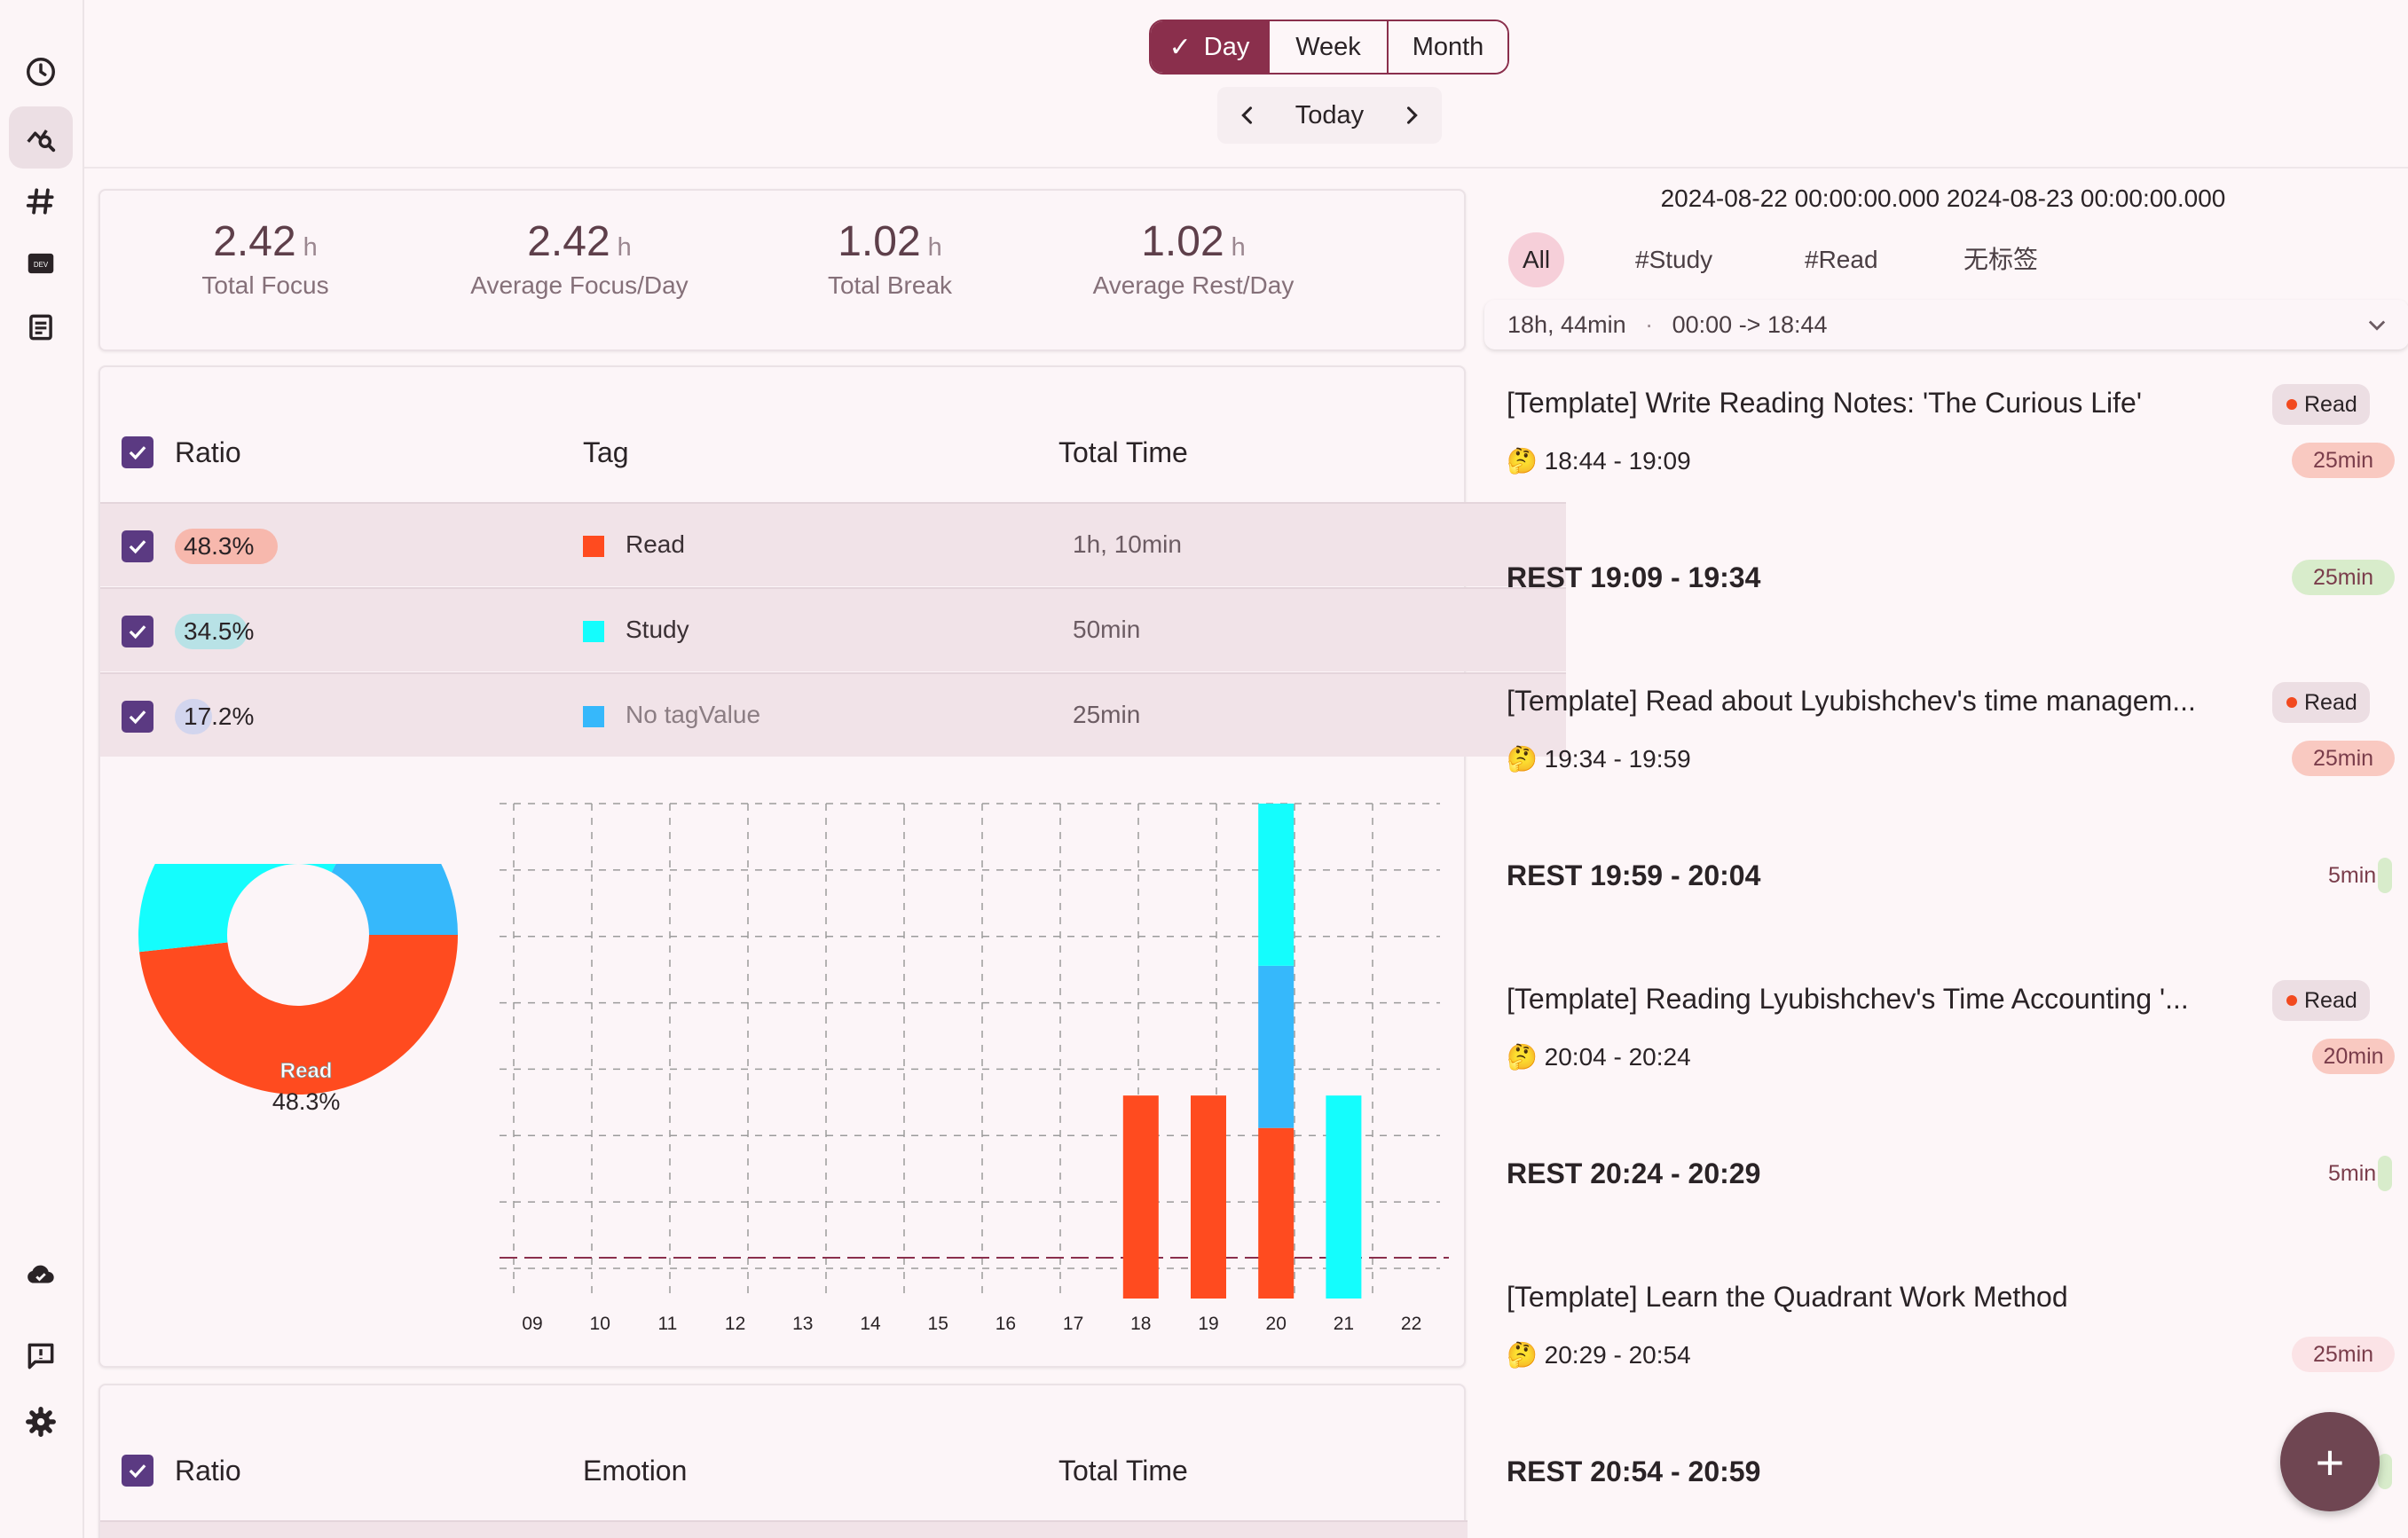  I want to click on table-row: 17.2% No tagValue 25min, so click(833, 714).